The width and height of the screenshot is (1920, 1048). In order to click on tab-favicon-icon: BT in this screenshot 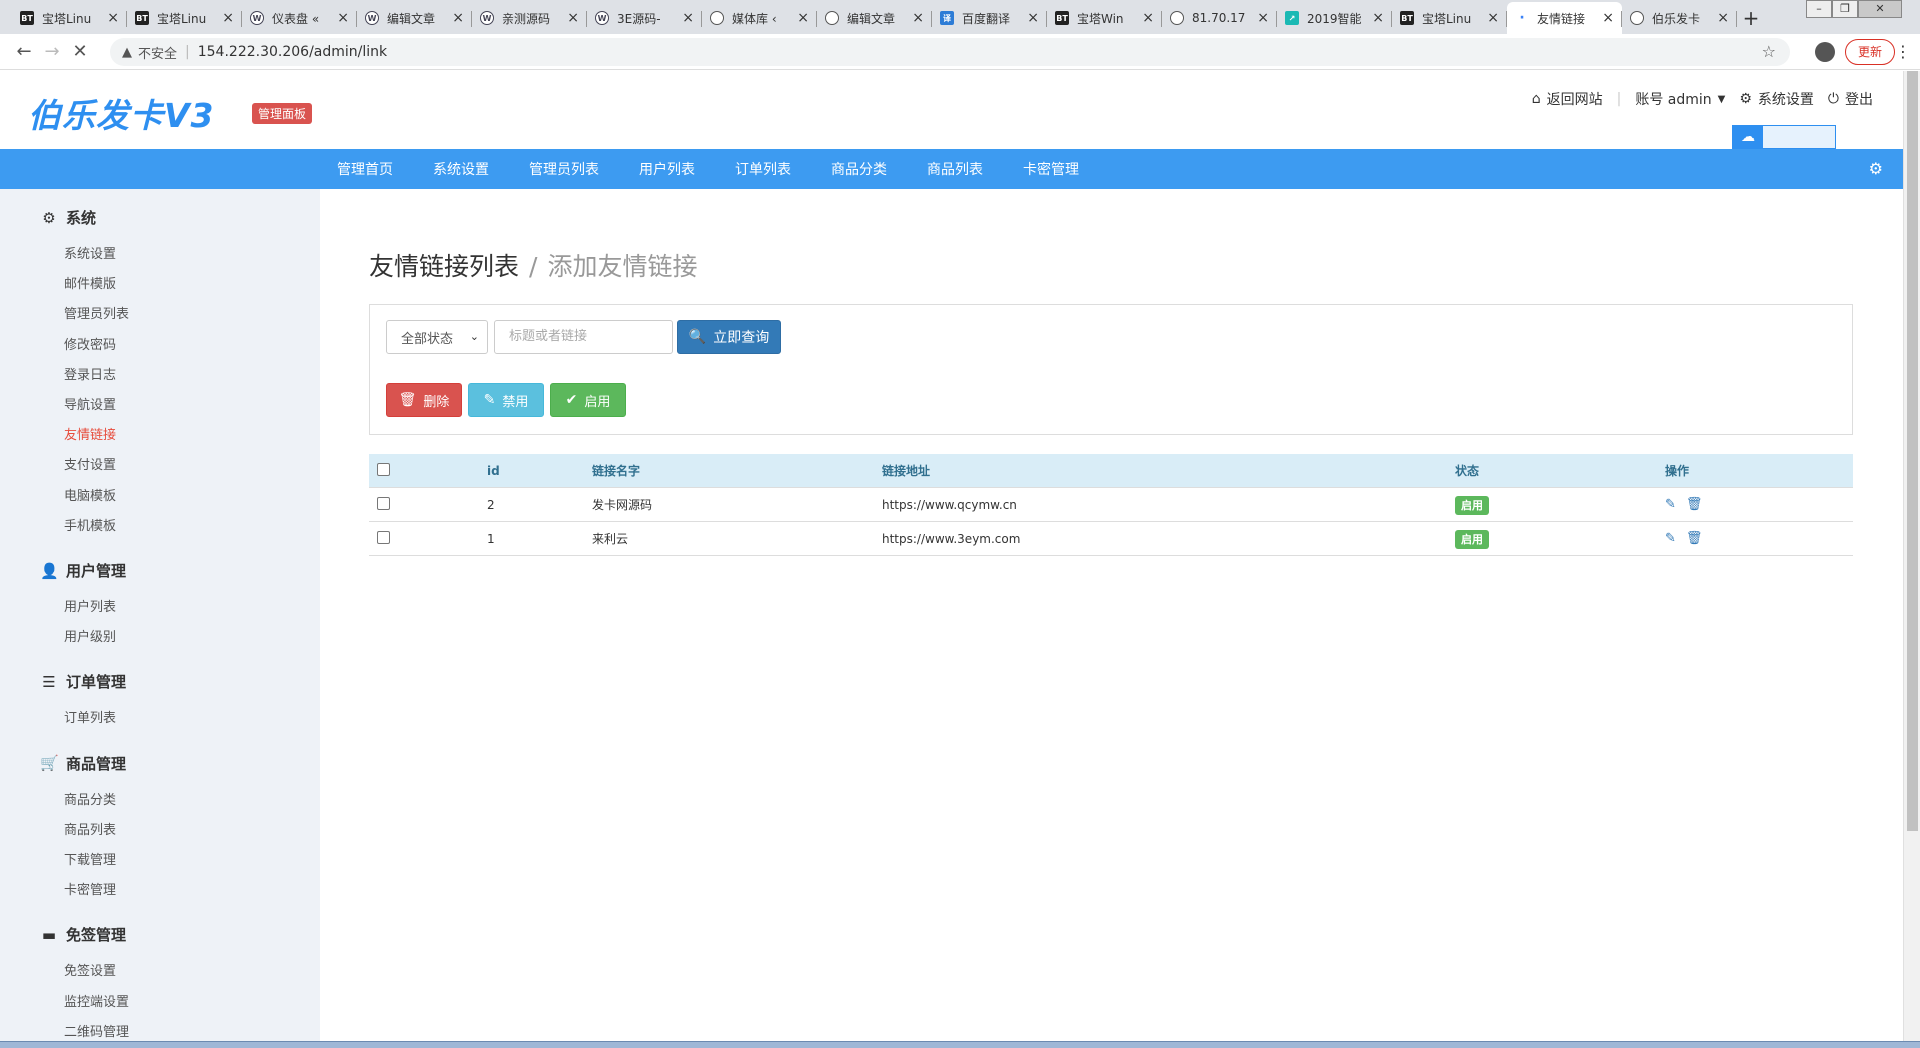, I will do `click(1407, 18)`.